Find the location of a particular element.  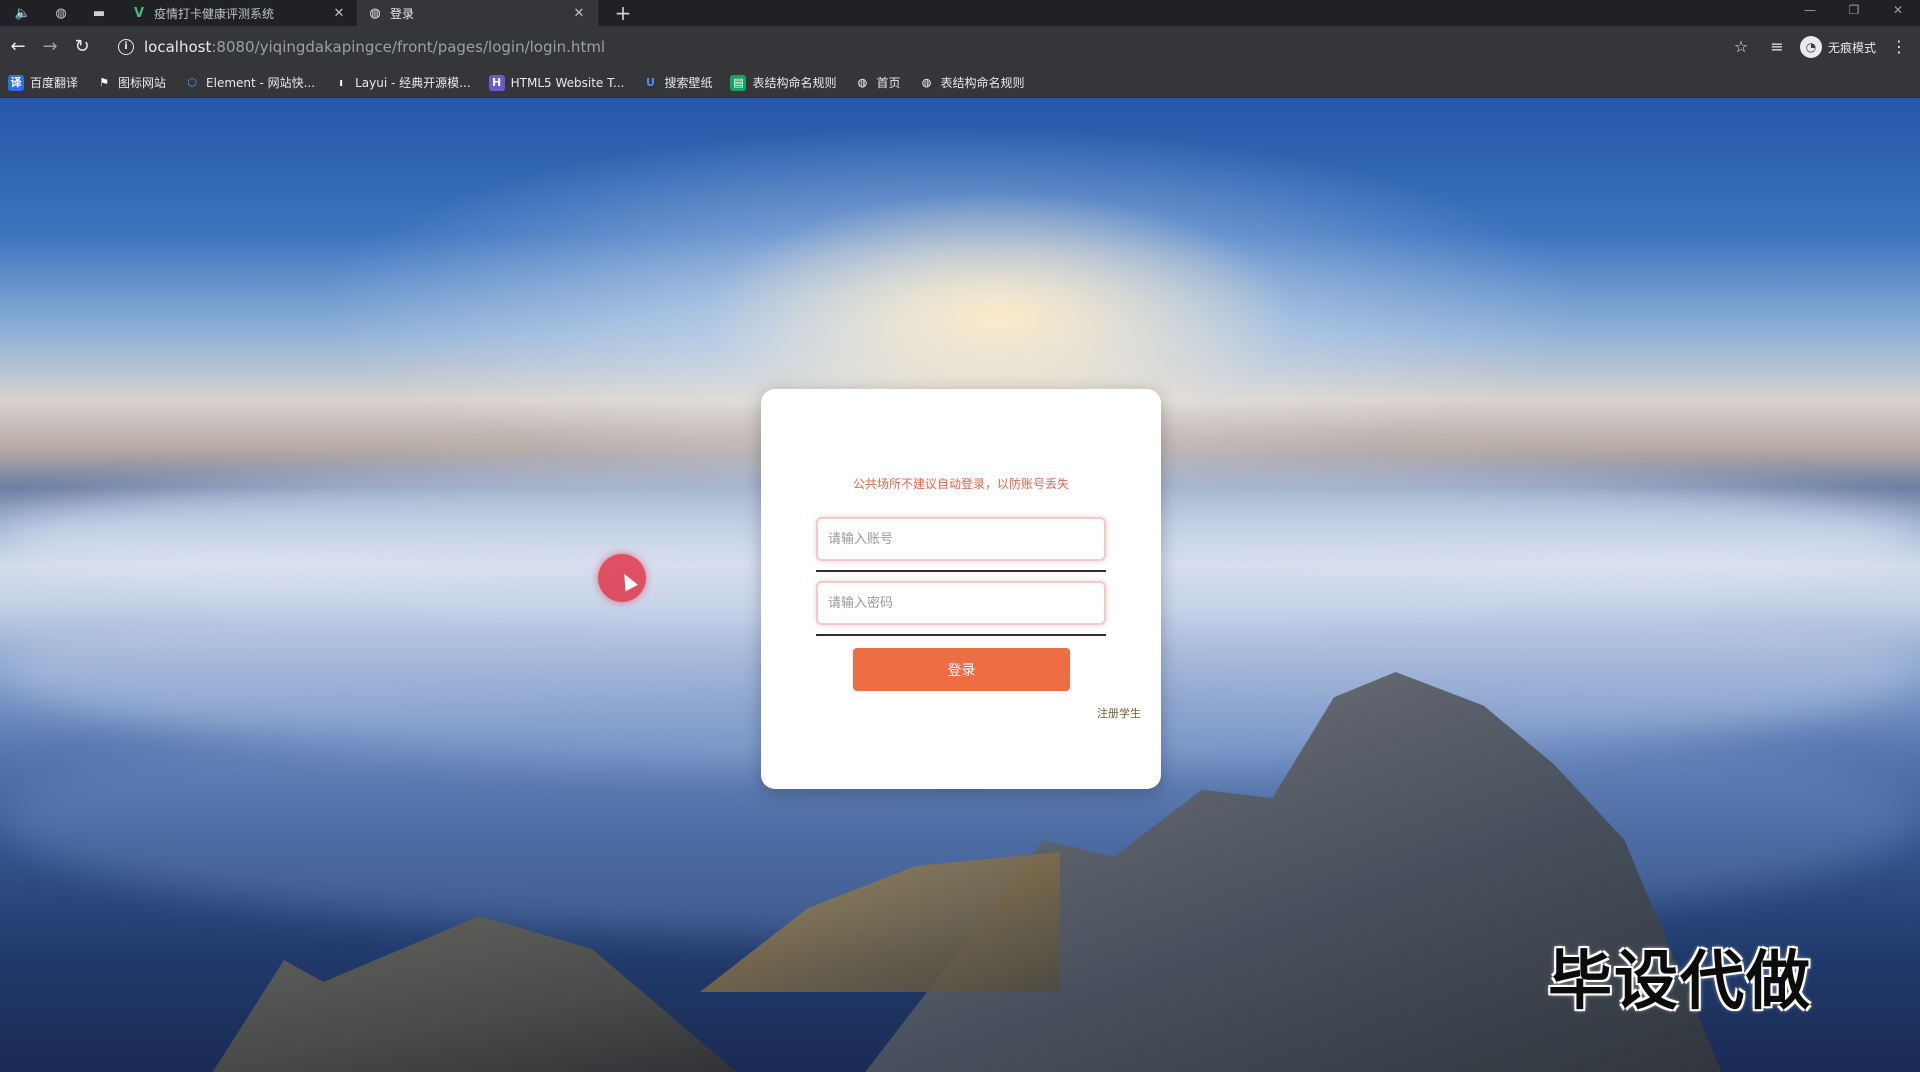

info-icon: i is located at coordinates (126, 47).